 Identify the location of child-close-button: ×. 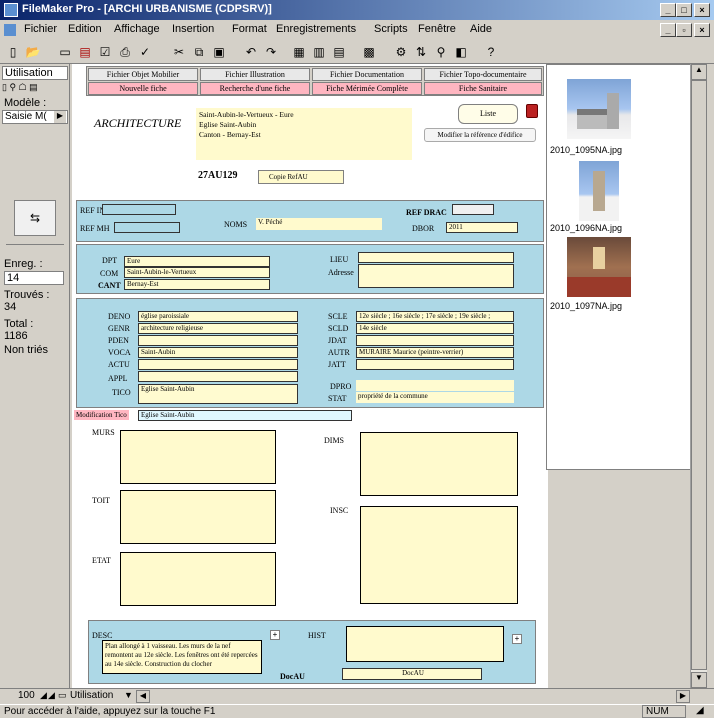
(702, 30).